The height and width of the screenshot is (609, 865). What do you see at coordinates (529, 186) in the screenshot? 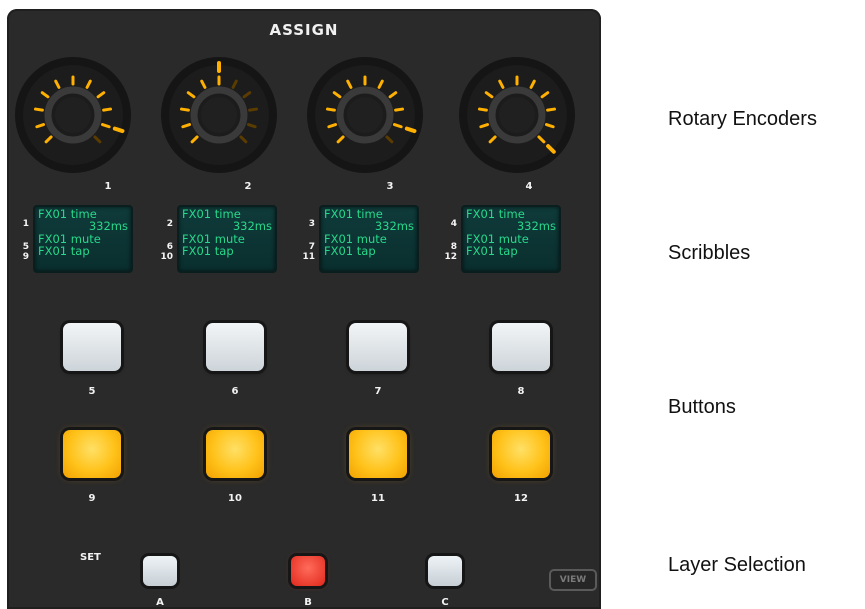
I see `encoder-number-4: 4` at bounding box center [529, 186].